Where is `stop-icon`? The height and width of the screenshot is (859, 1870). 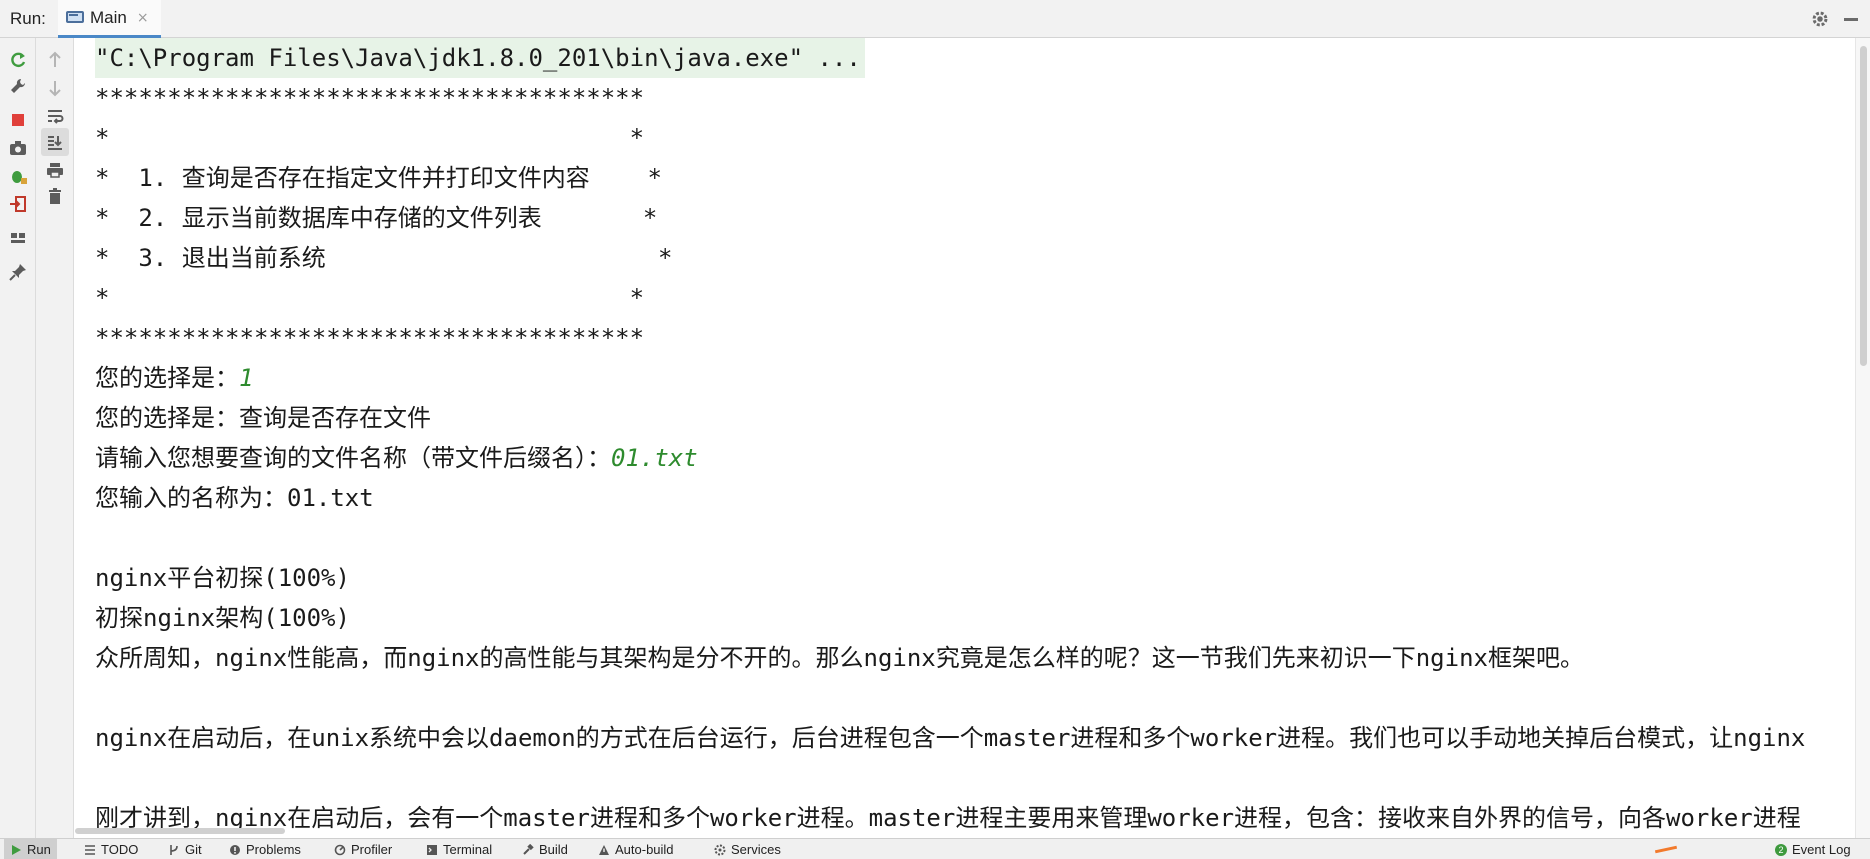
stop-icon is located at coordinates (18, 120).